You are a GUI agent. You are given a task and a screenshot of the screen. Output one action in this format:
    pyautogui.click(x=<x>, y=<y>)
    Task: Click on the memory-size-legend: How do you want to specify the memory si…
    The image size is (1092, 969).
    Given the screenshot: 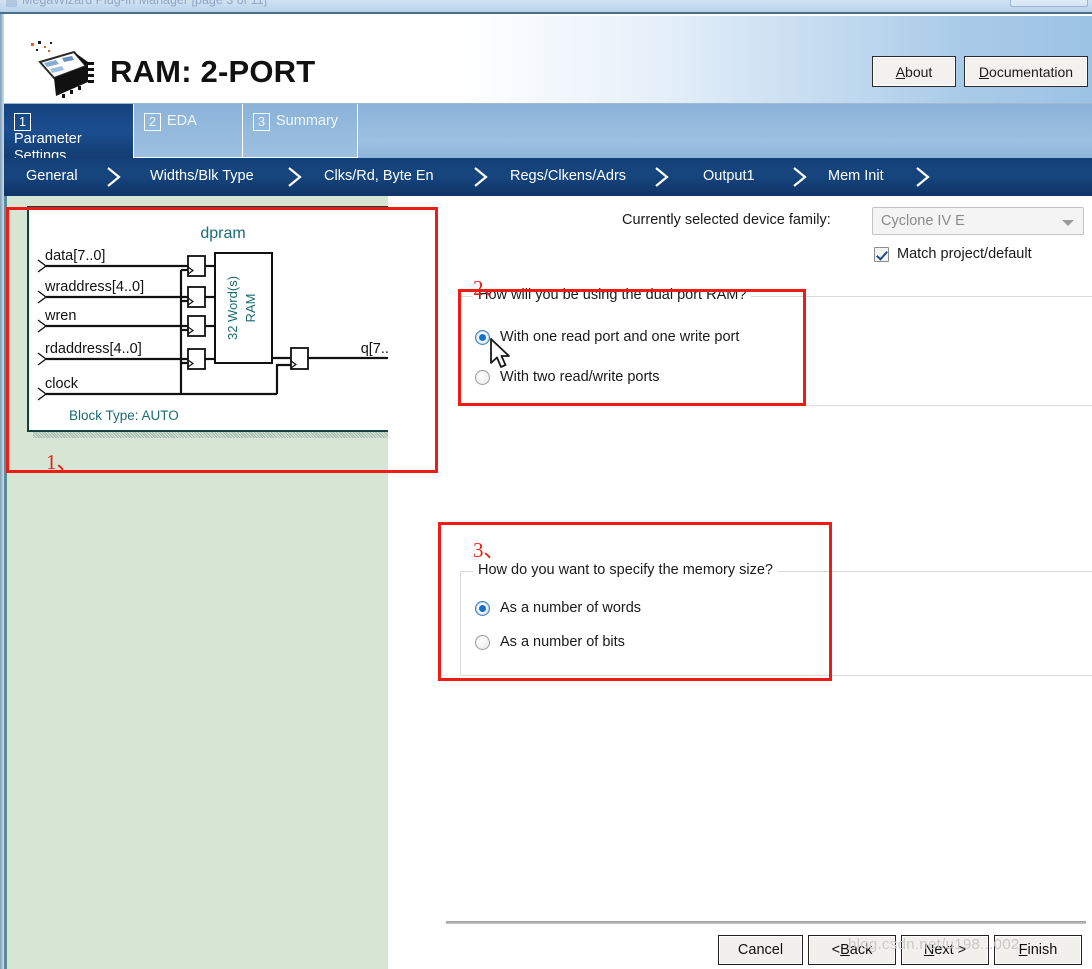 What is the action you would take?
    pyautogui.click(x=625, y=570)
    